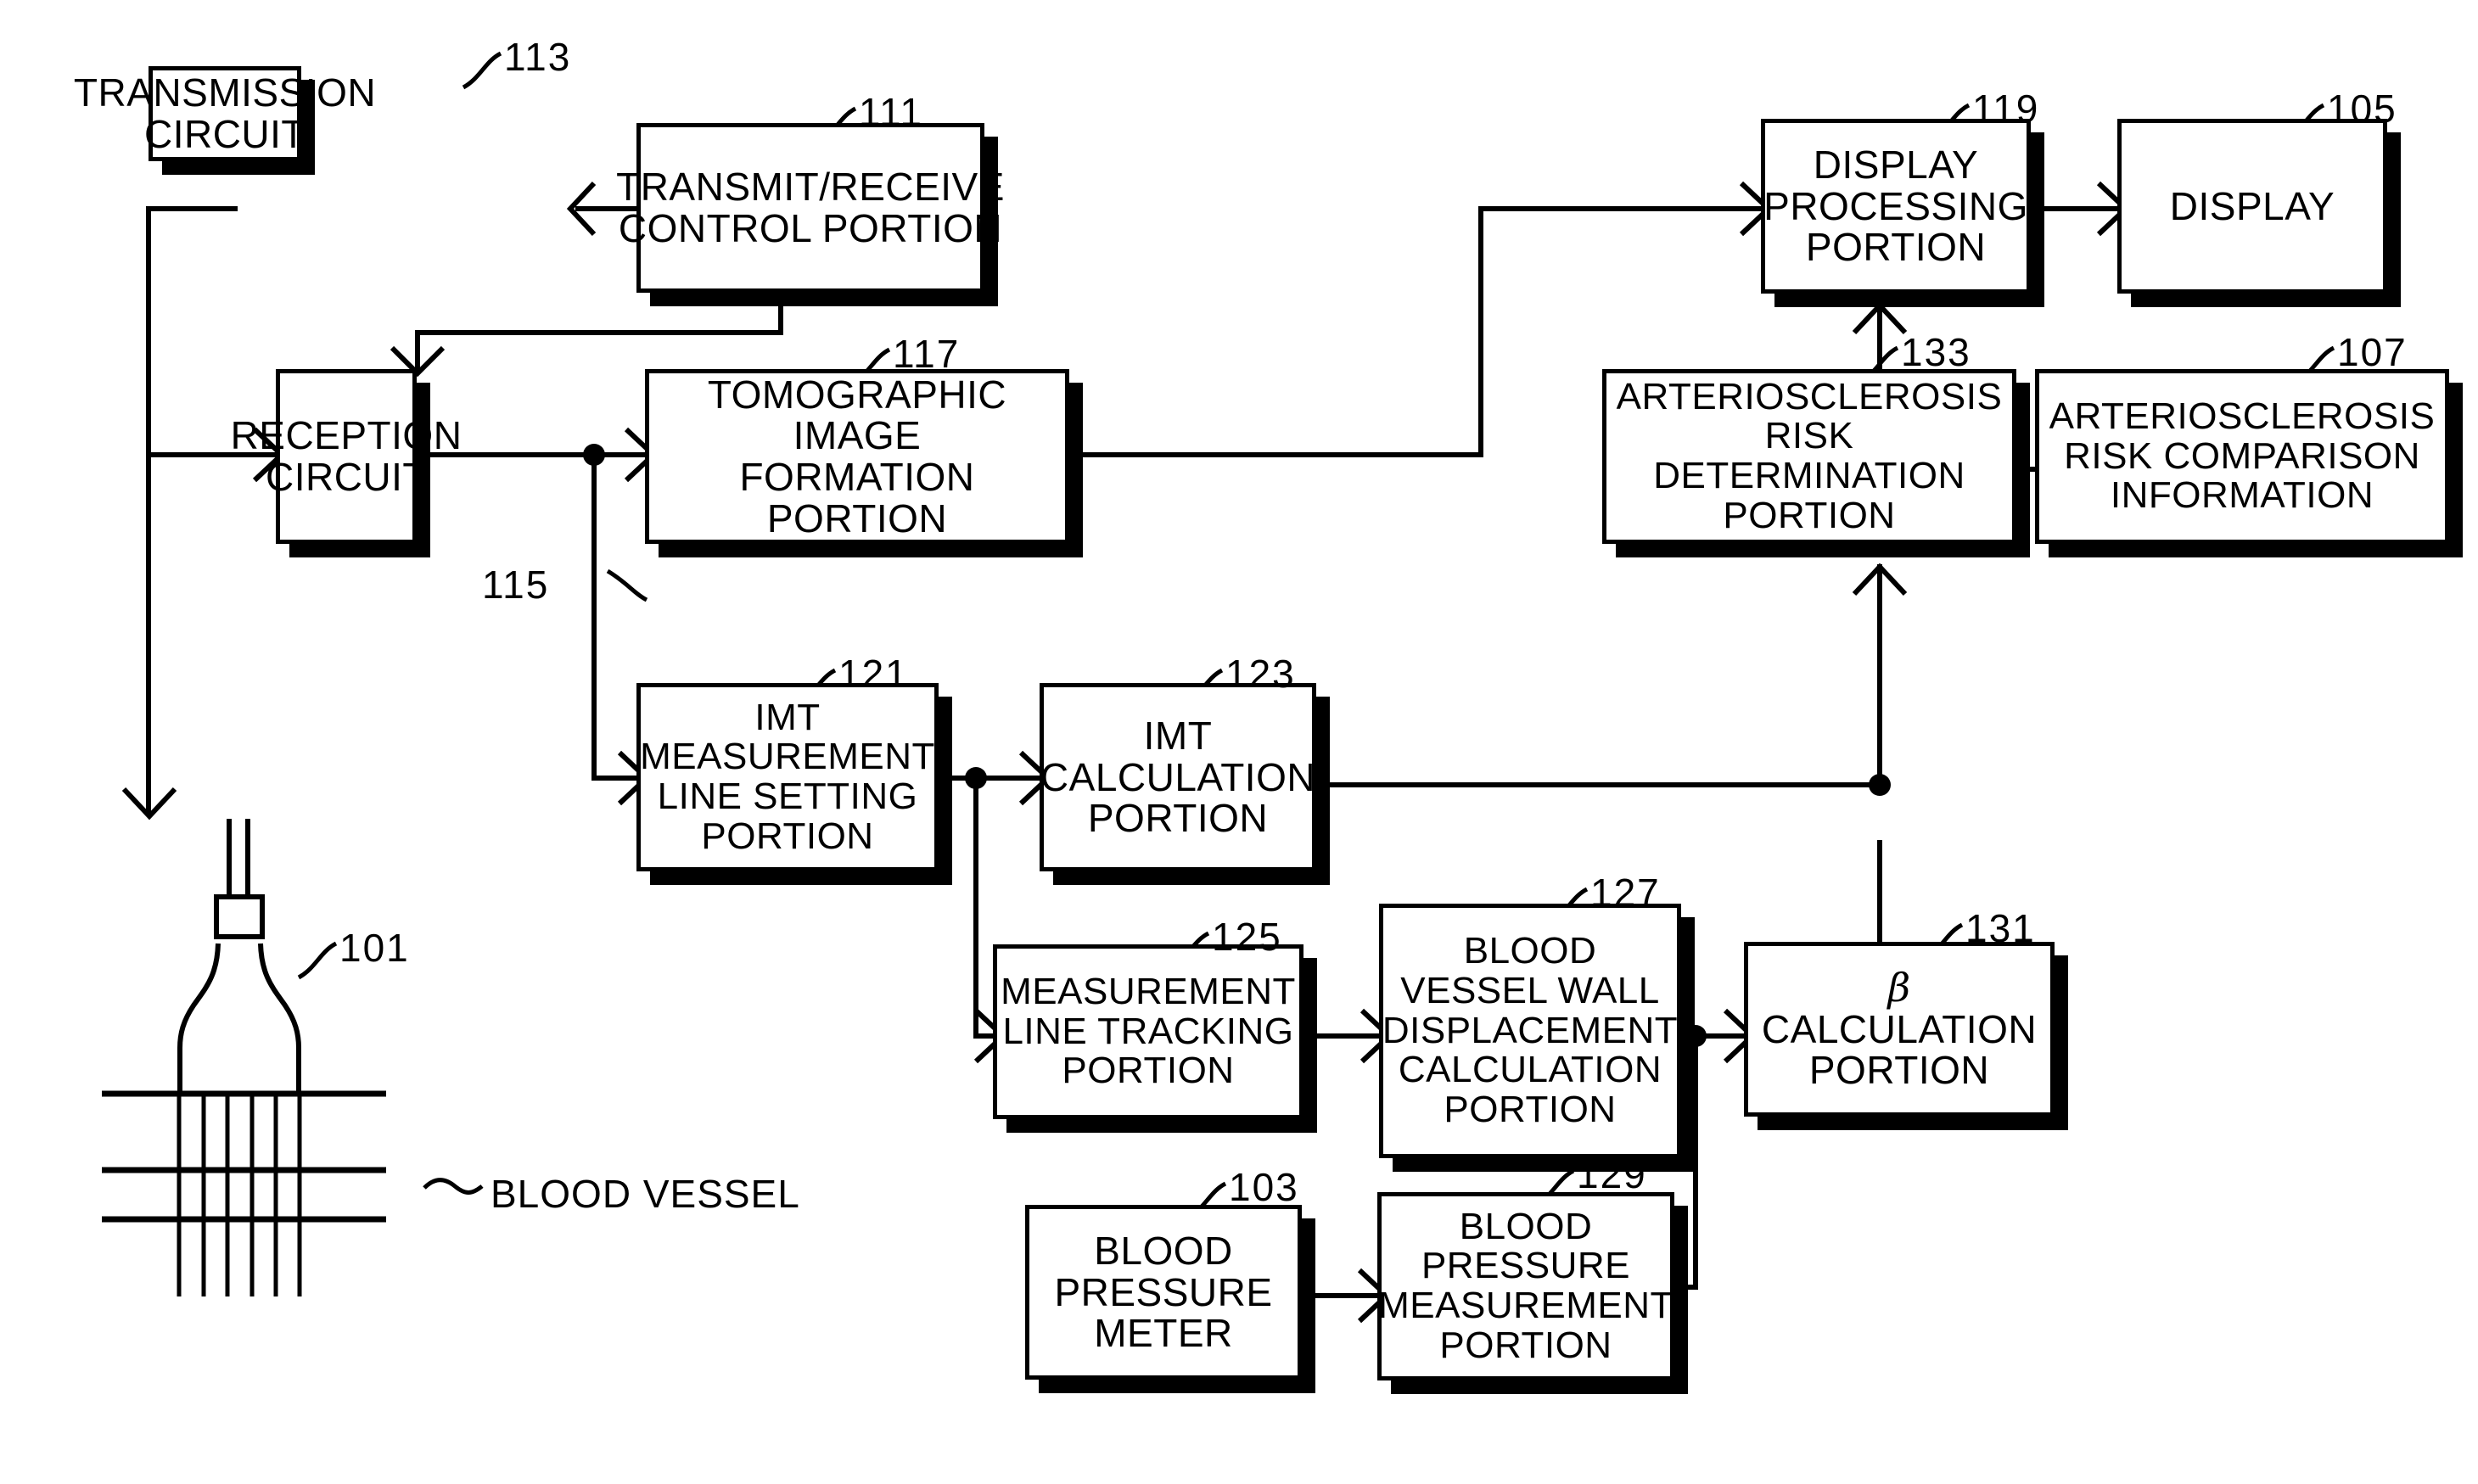 The height and width of the screenshot is (1484, 2478). I want to click on reference-numeral-119: 119, so click(2006, 109).